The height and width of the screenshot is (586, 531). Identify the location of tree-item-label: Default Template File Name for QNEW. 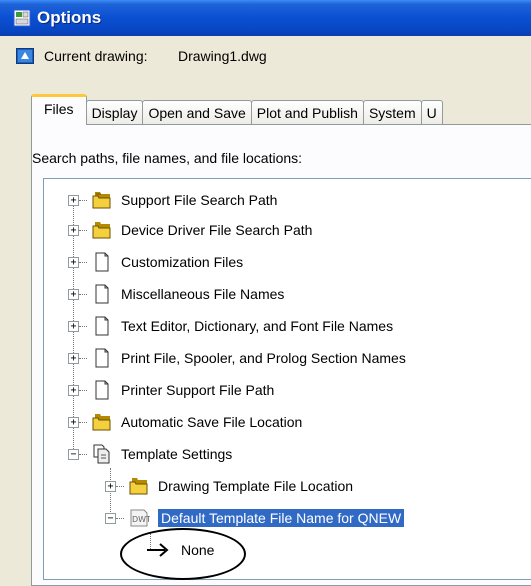
(281, 518).